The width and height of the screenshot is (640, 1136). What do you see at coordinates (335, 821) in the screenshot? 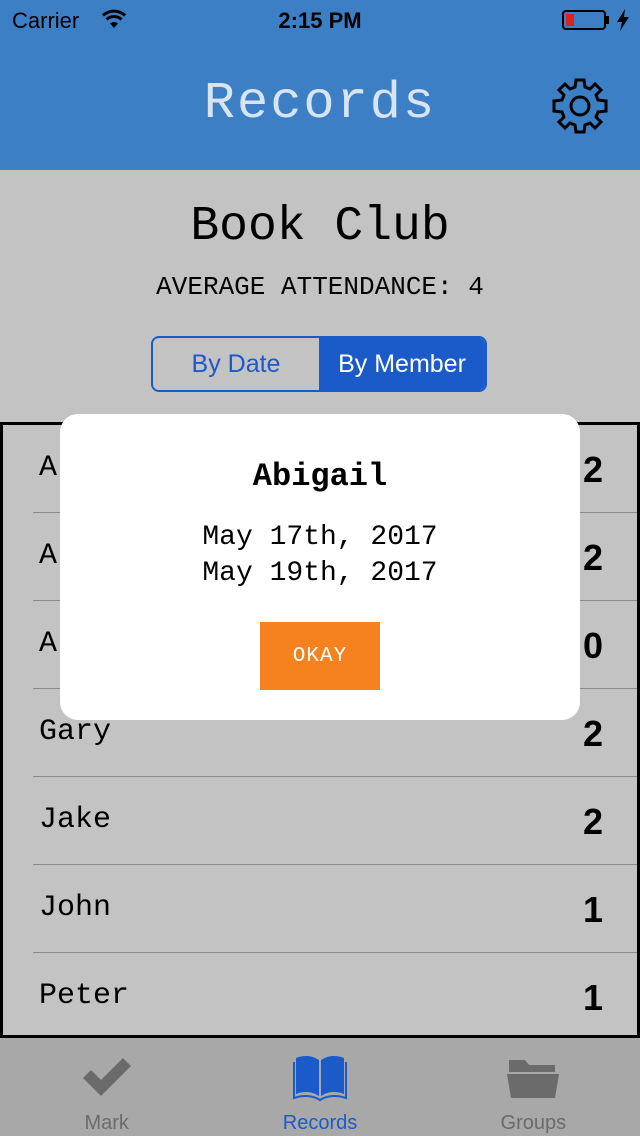
I see `list-item: Jake 2` at bounding box center [335, 821].